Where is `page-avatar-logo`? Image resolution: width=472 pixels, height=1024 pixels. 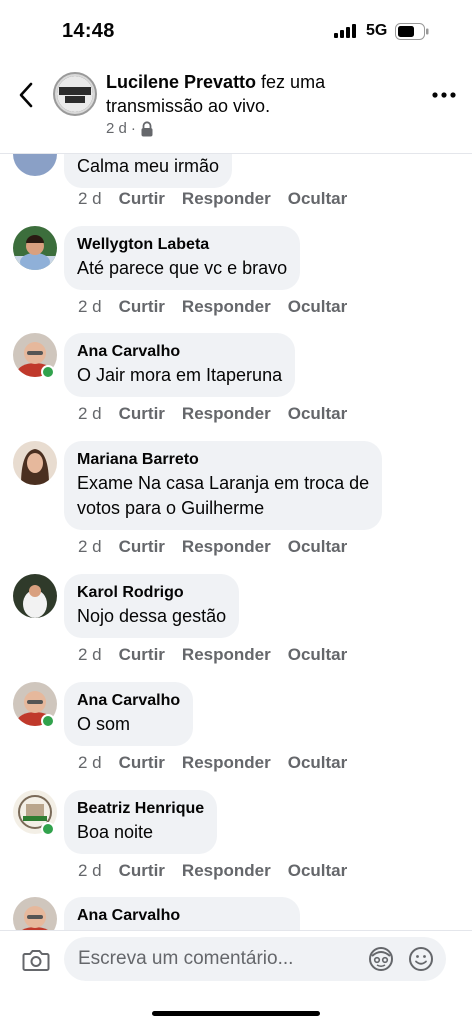
page-avatar-logo is located at coordinates (75, 94).